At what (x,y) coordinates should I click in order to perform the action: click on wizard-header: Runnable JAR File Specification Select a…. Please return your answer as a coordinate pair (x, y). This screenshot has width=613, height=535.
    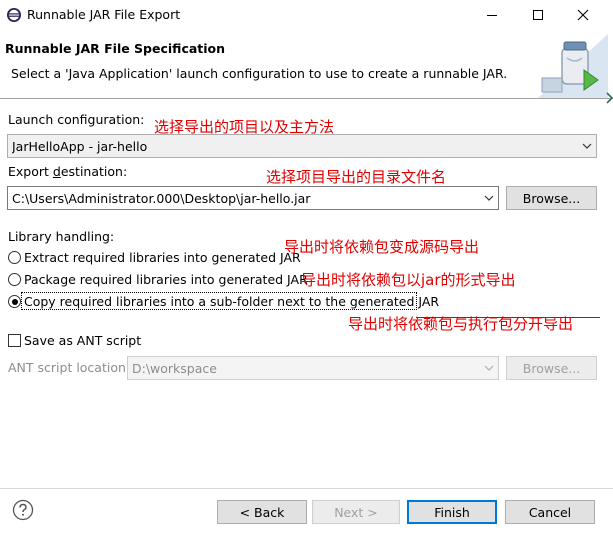
    Looking at the image, I should click on (306, 64).